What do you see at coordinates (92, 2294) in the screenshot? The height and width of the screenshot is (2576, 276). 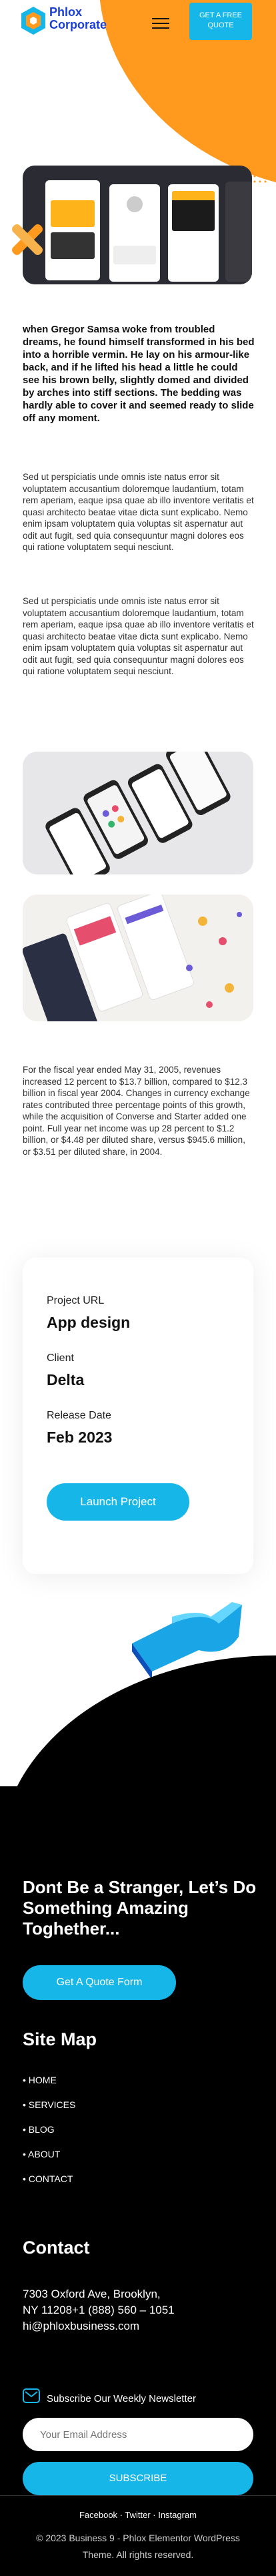 I see `address-line-1: 7303 Oxford Ave, Brooklyn,` at bounding box center [92, 2294].